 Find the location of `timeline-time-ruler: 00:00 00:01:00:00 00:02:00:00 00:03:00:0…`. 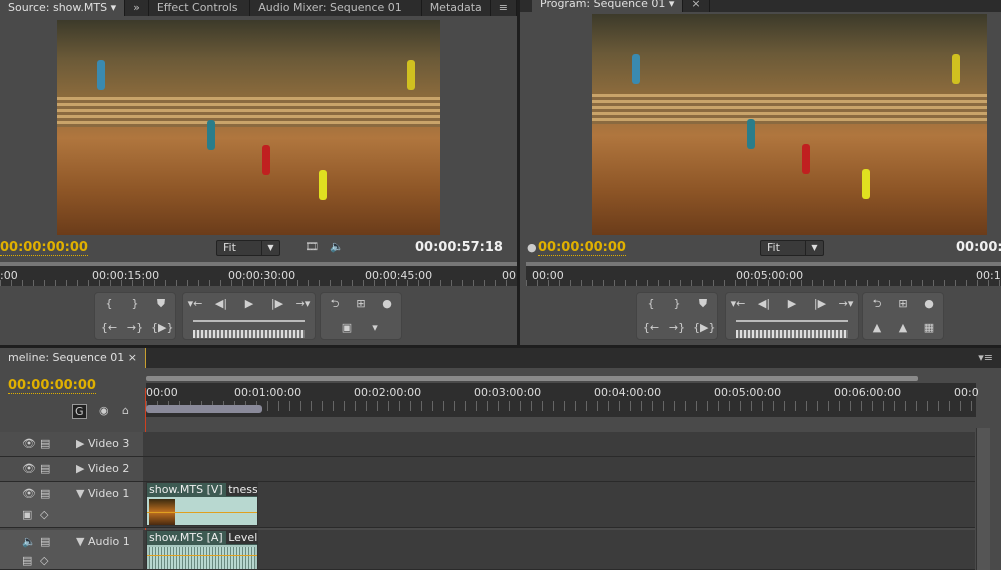

timeline-time-ruler: 00:00 00:01:00:00 00:02:00:00 00:03:00:0… is located at coordinates (562, 400).